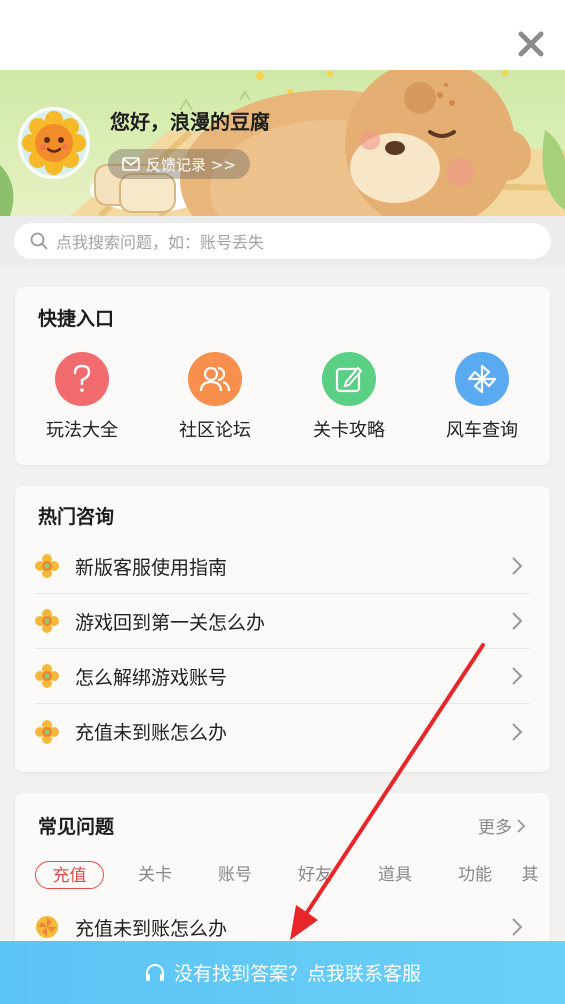 Image resolution: width=565 pixels, height=1004 pixels. Describe the element at coordinates (282, 143) in the screenshot. I see `profile-banner: 您好，浪漫的豆腐 反馈记录 >>` at that location.